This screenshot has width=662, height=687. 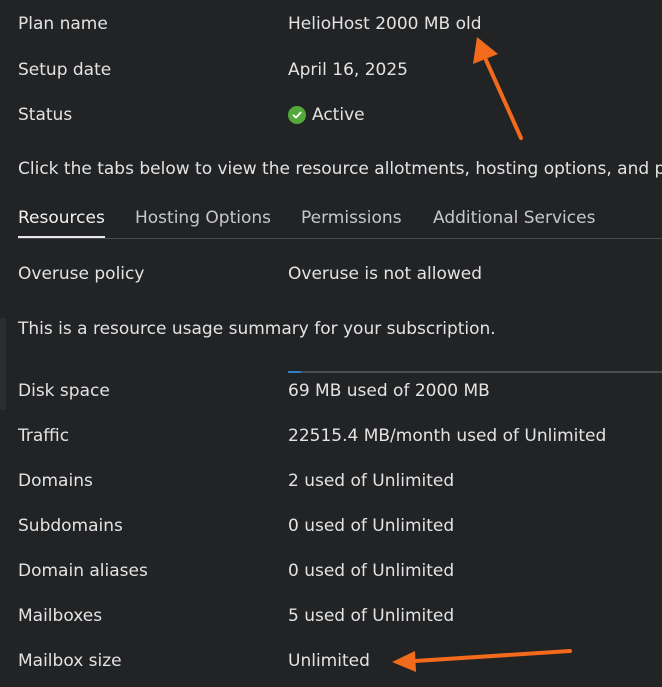 I want to click on status-value: Active, so click(x=326, y=115).